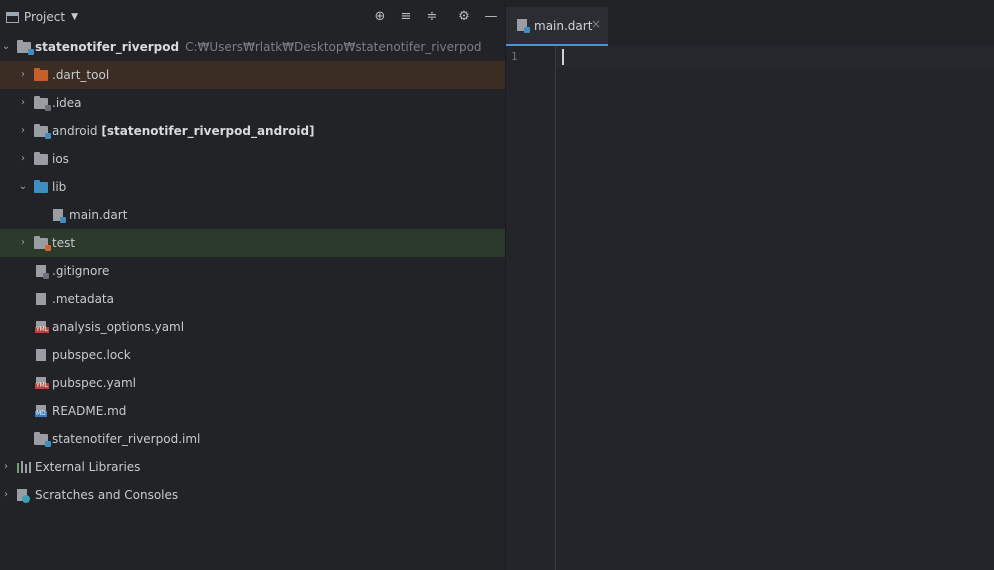 The height and width of the screenshot is (570, 994). What do you see at coordinates (42, 439) in the screenshot?
I see `module-file-icon` at bounding box center [42, 439].